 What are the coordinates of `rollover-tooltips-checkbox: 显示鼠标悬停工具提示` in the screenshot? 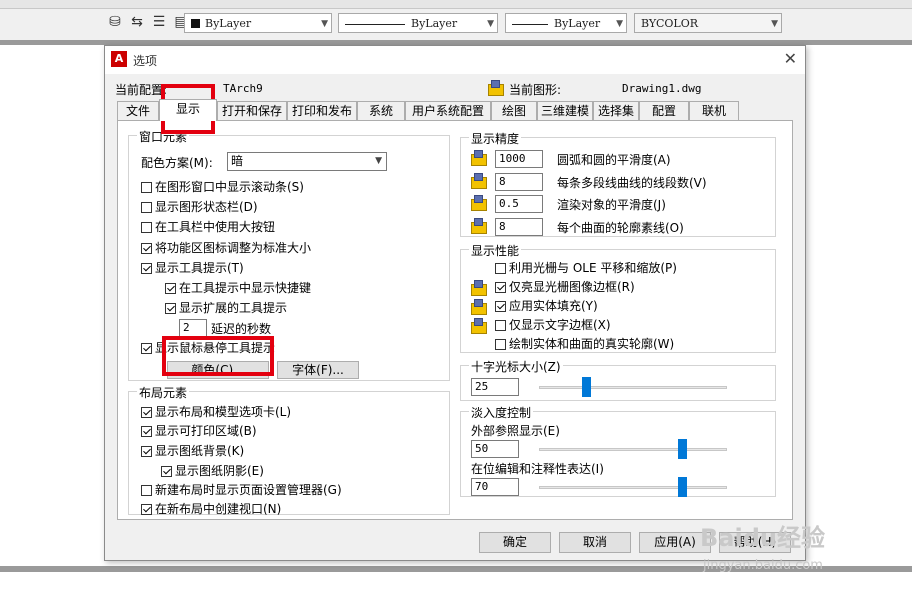 It's located at (208, 348).